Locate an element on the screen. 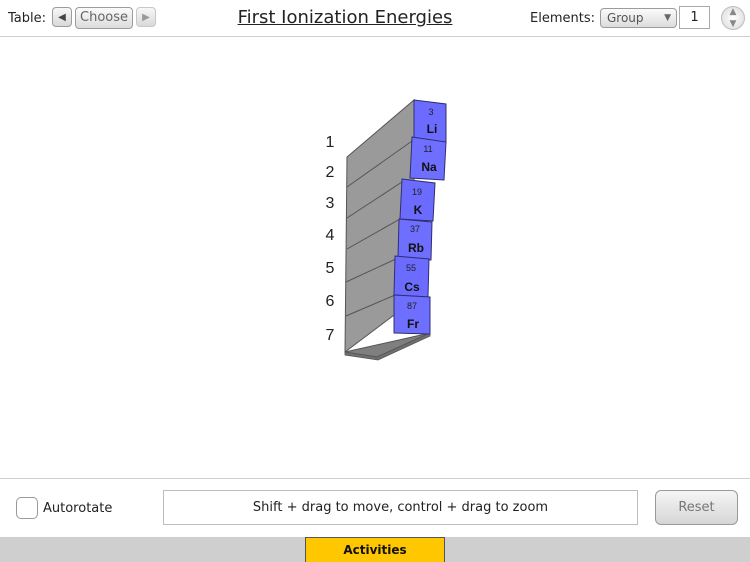 The width and height of the screenshot is (750, 562). triangle-left-icon: ◀ is located at coordinates (62, 17).